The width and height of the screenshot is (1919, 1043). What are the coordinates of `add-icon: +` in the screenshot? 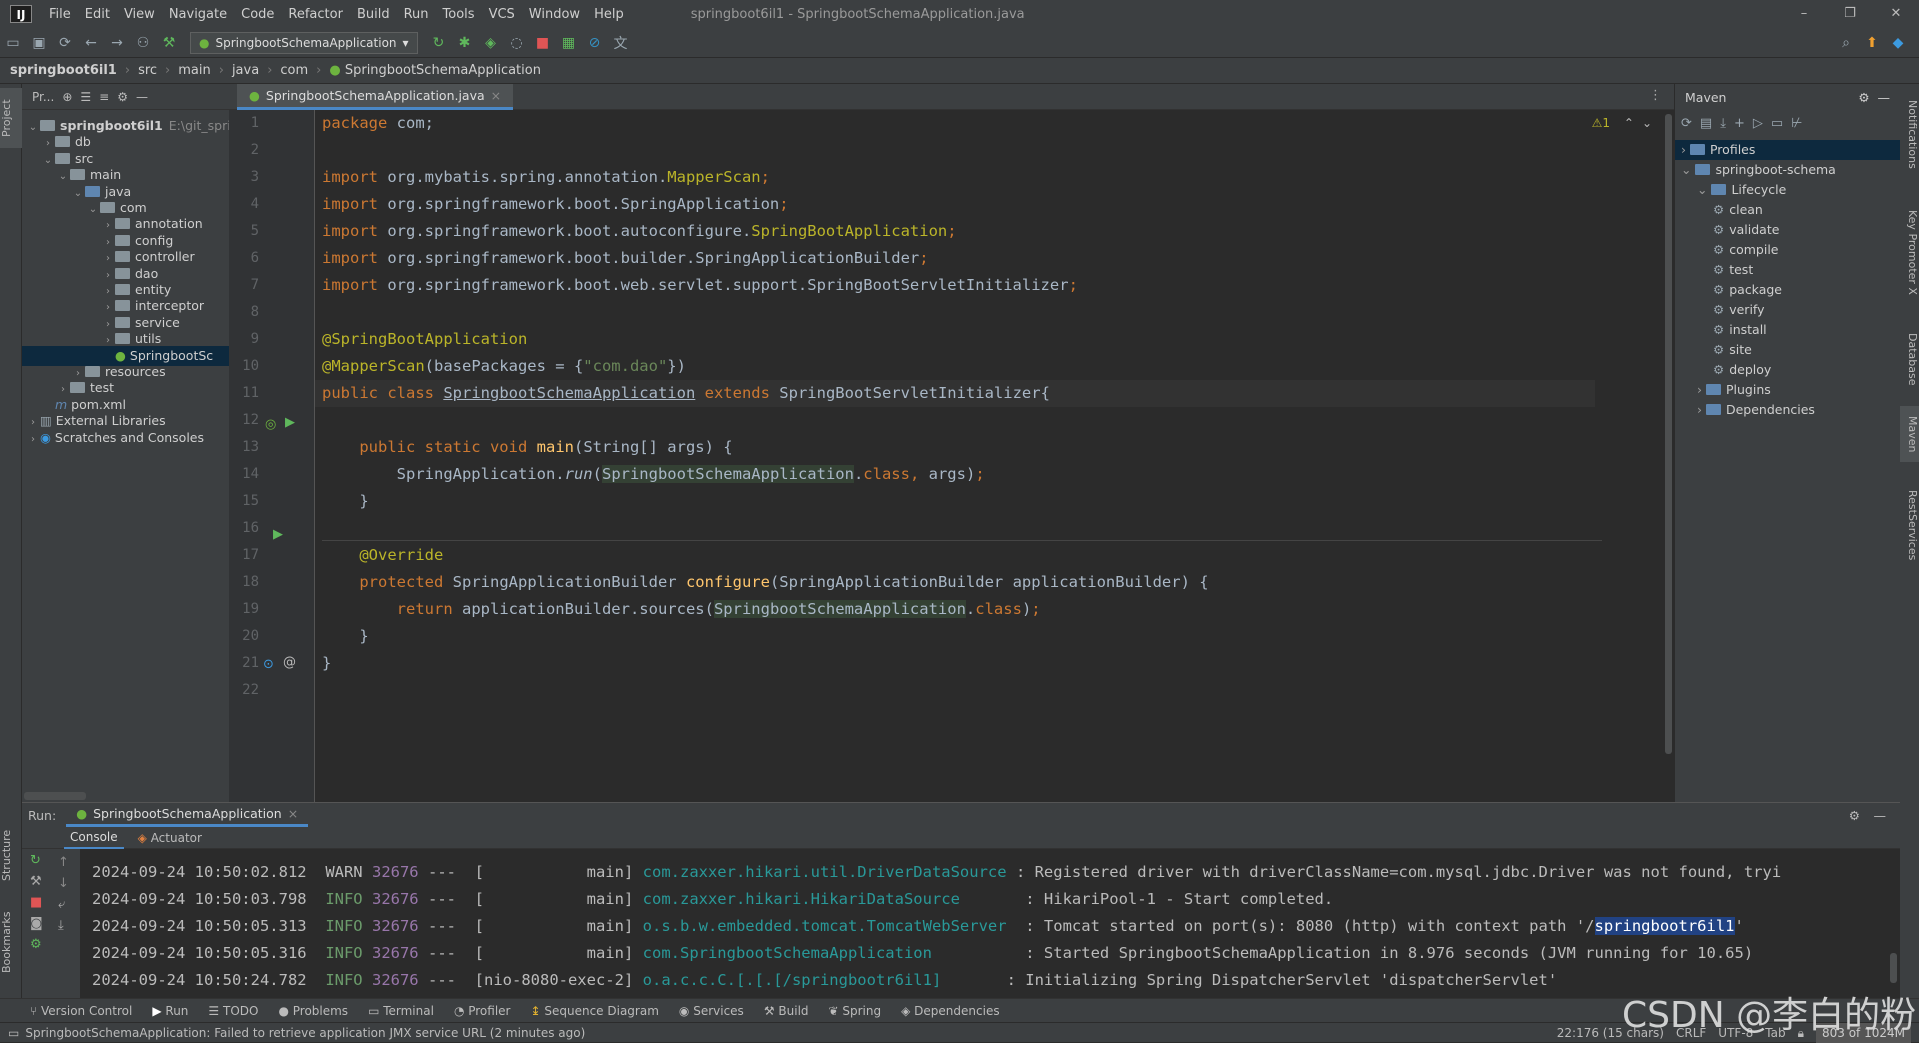 It's located at (1739, 123).